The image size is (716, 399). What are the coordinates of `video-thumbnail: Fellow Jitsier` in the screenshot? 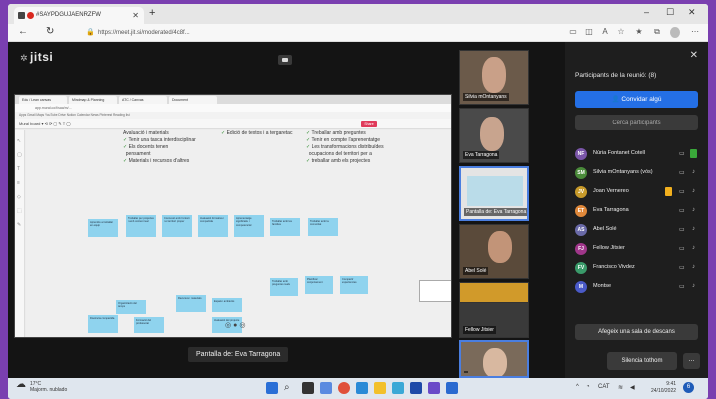 It's located at (494, 320).